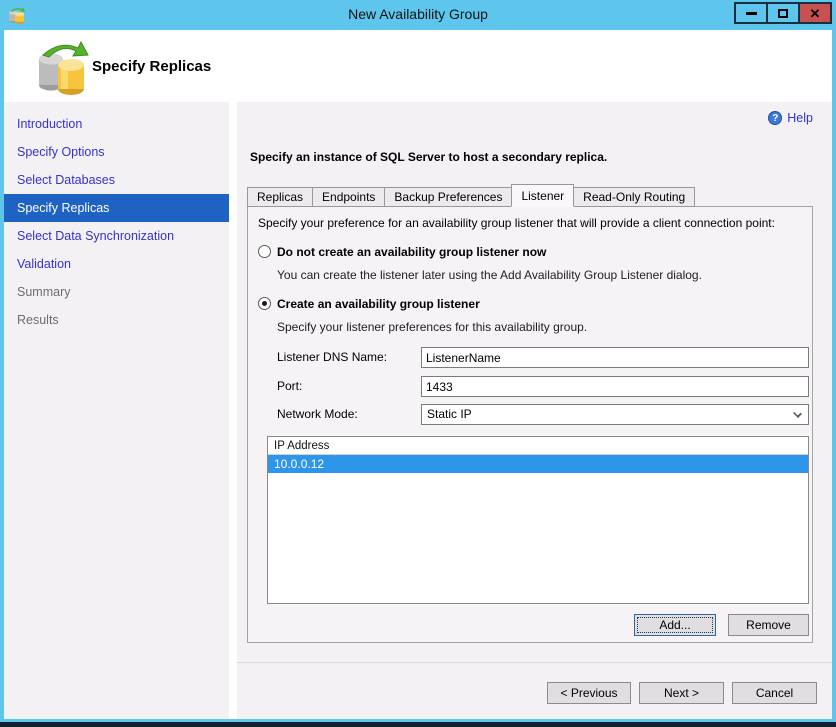 The width and height of the screenshot is (836, 727). Describe the element at coordinates (534, 662) in the screenshot. I see `footer-divider` at that location.